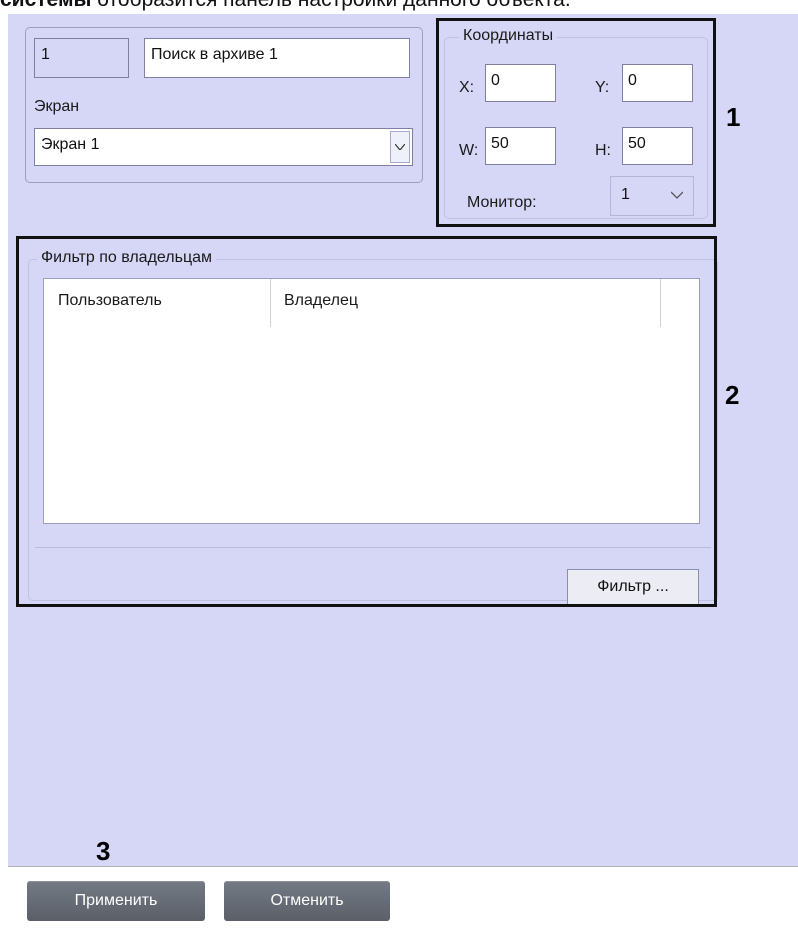 This screenshot has width=798, height=932. I want to click on marker-1: 1, so click(733, 117).